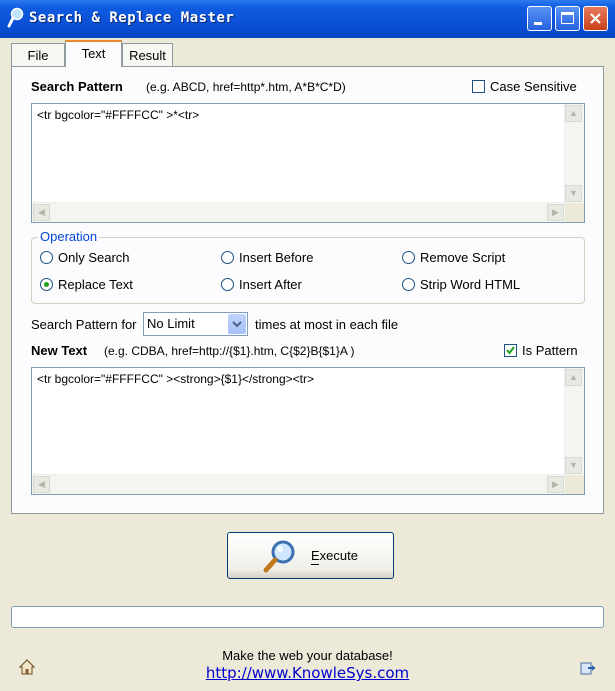  Describe the element at coordinates (307, 19) in the screenshot. I see `title-bar: Search & Replace Master` at that location.